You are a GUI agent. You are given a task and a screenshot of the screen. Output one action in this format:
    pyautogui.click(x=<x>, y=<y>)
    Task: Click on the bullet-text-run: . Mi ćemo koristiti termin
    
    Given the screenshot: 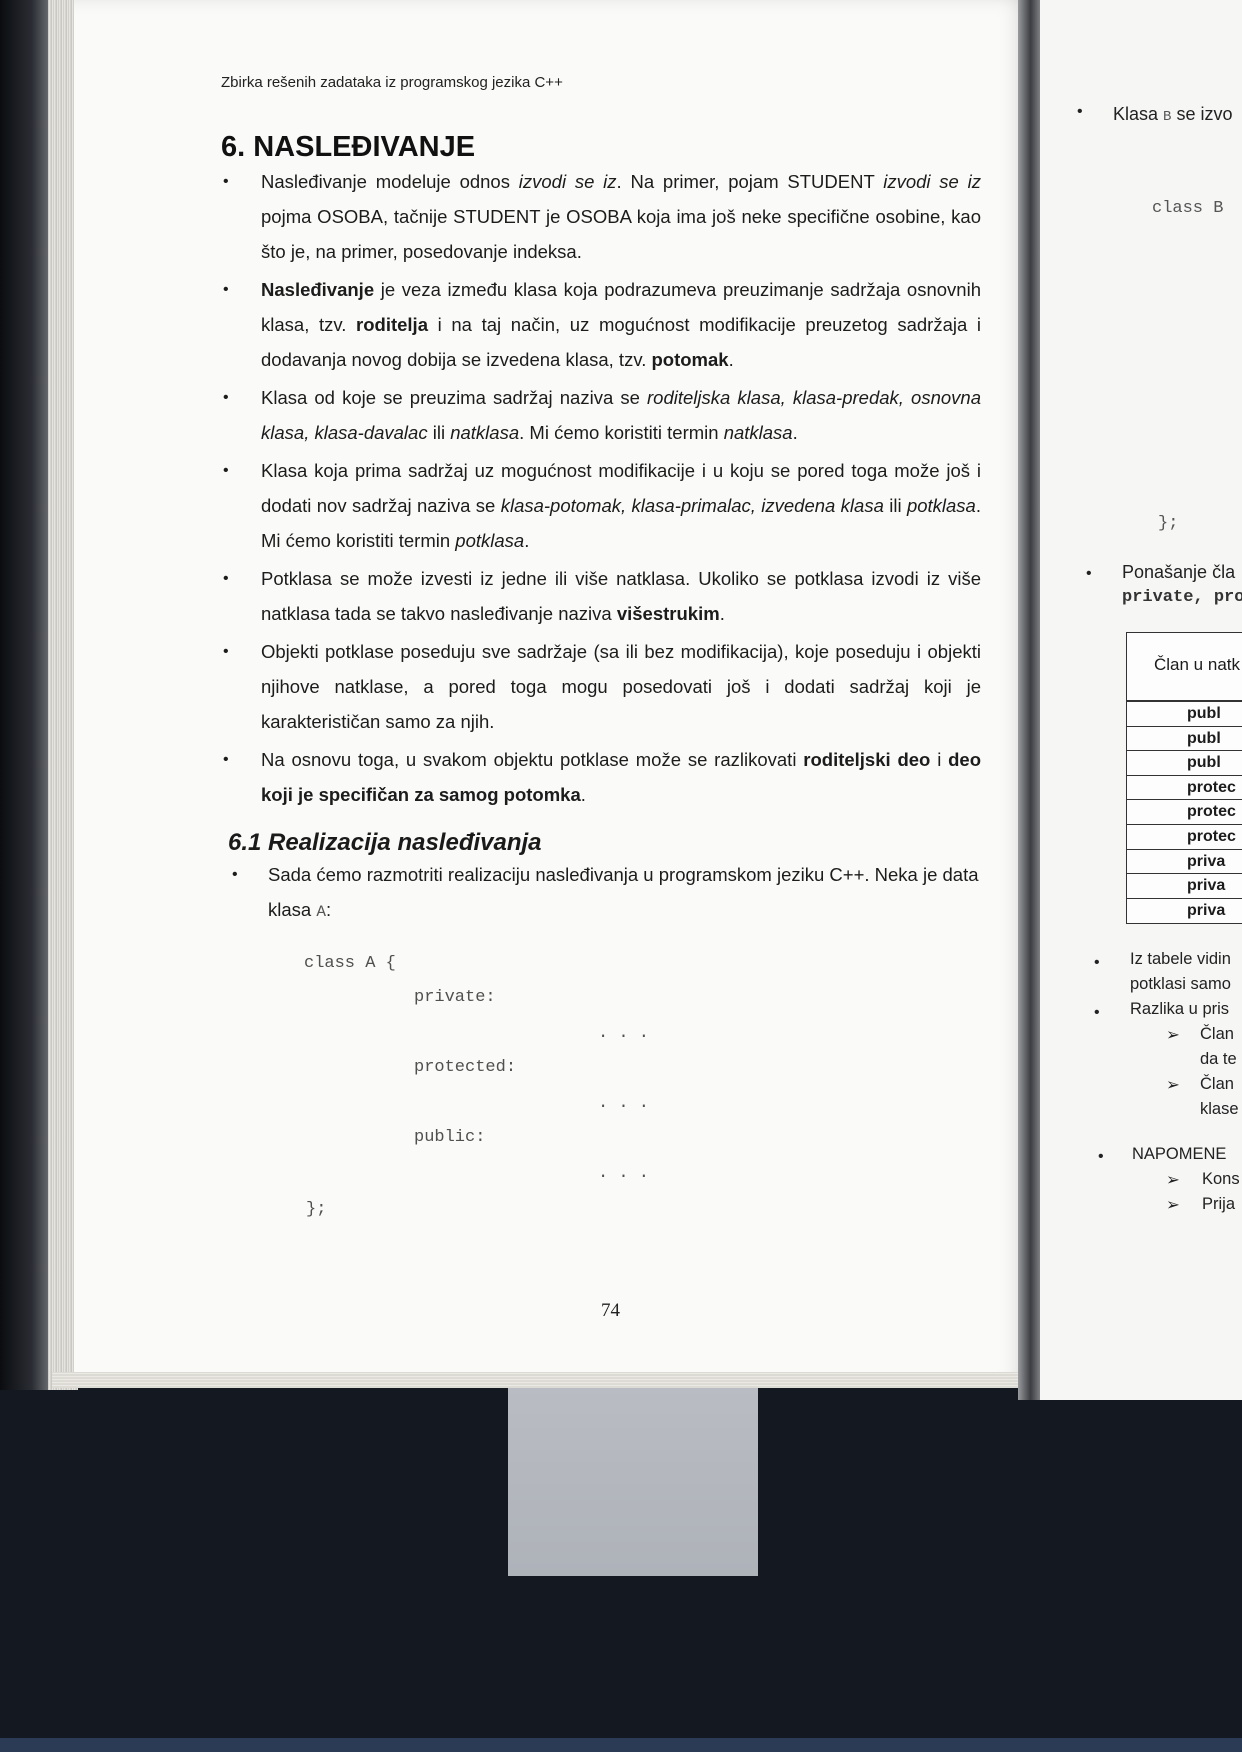 What is the action you would take?
    pyautogui.click(x=621, y=432)
    